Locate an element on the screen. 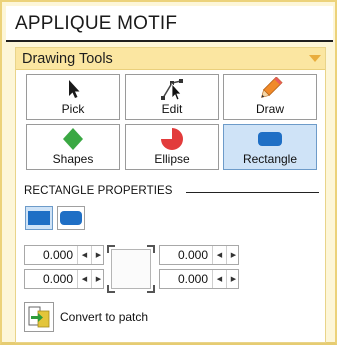  tool-label: Pick is located at coordinates (73, 109).